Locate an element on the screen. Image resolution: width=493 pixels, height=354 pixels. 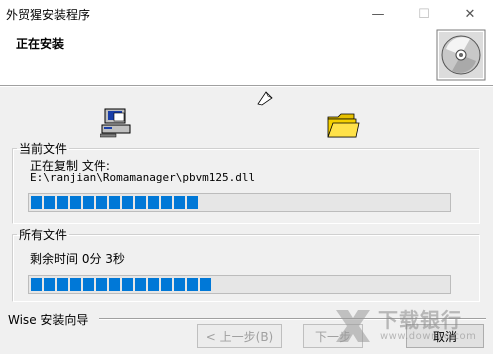
window-titlebar: 外贸猩安装程序 — ☐ ✕ is located at coordinates (246, 14).